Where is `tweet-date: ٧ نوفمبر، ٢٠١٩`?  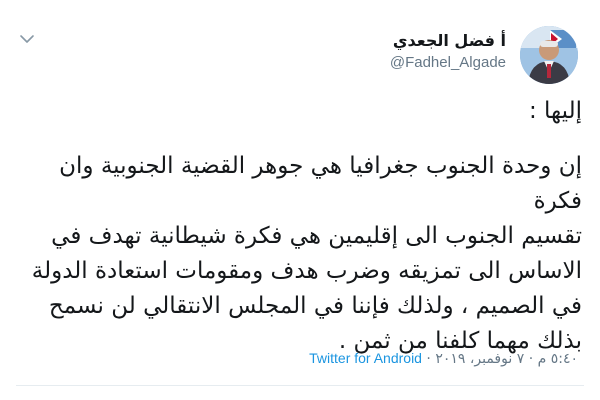 tweet-date: ٧ نوفمبر، ٢٠١٩ is located at coordinates (479, 359).